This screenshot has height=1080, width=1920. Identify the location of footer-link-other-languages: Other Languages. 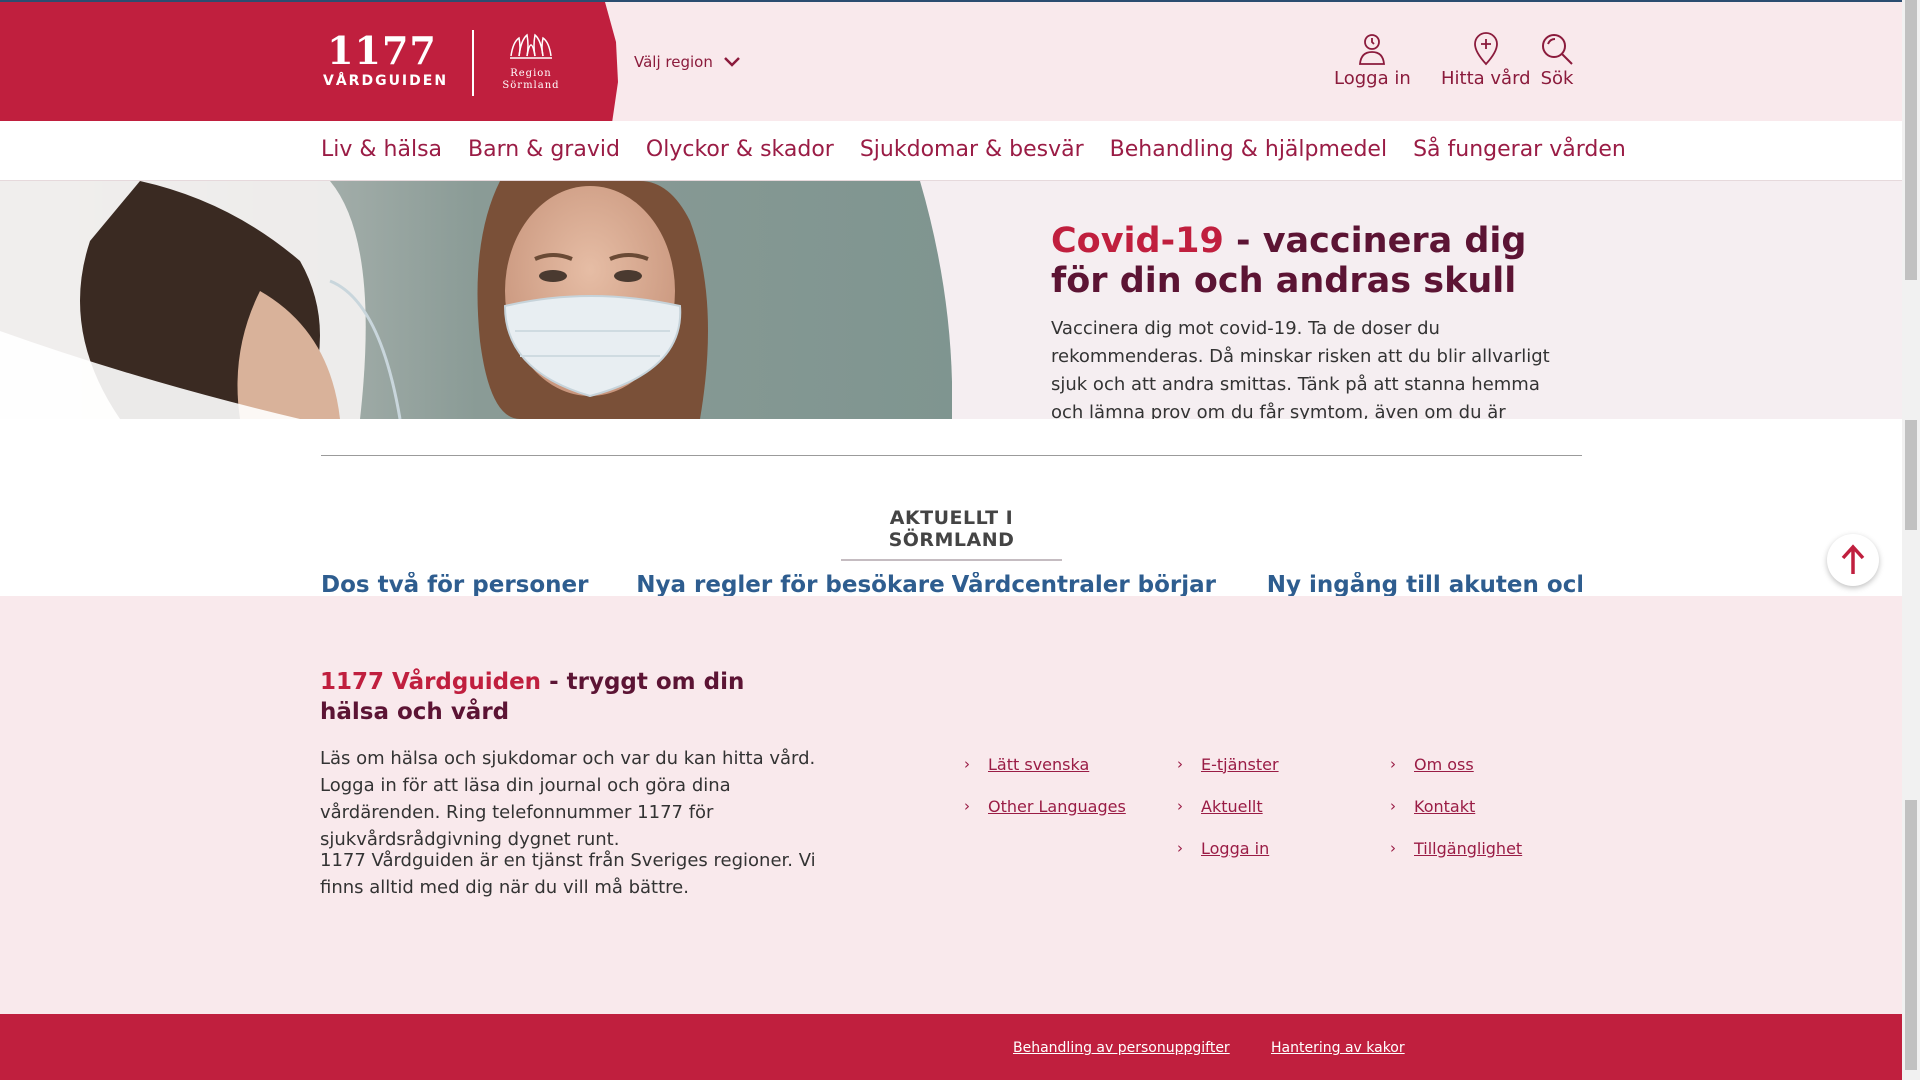
(1057, 806).